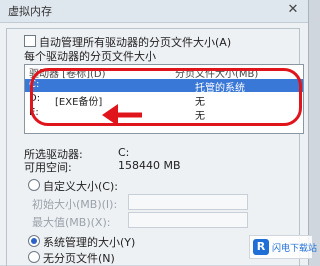 The image size is (320, 266). I want to click on watermark-text: 闪电下载站, so click(295, 249).